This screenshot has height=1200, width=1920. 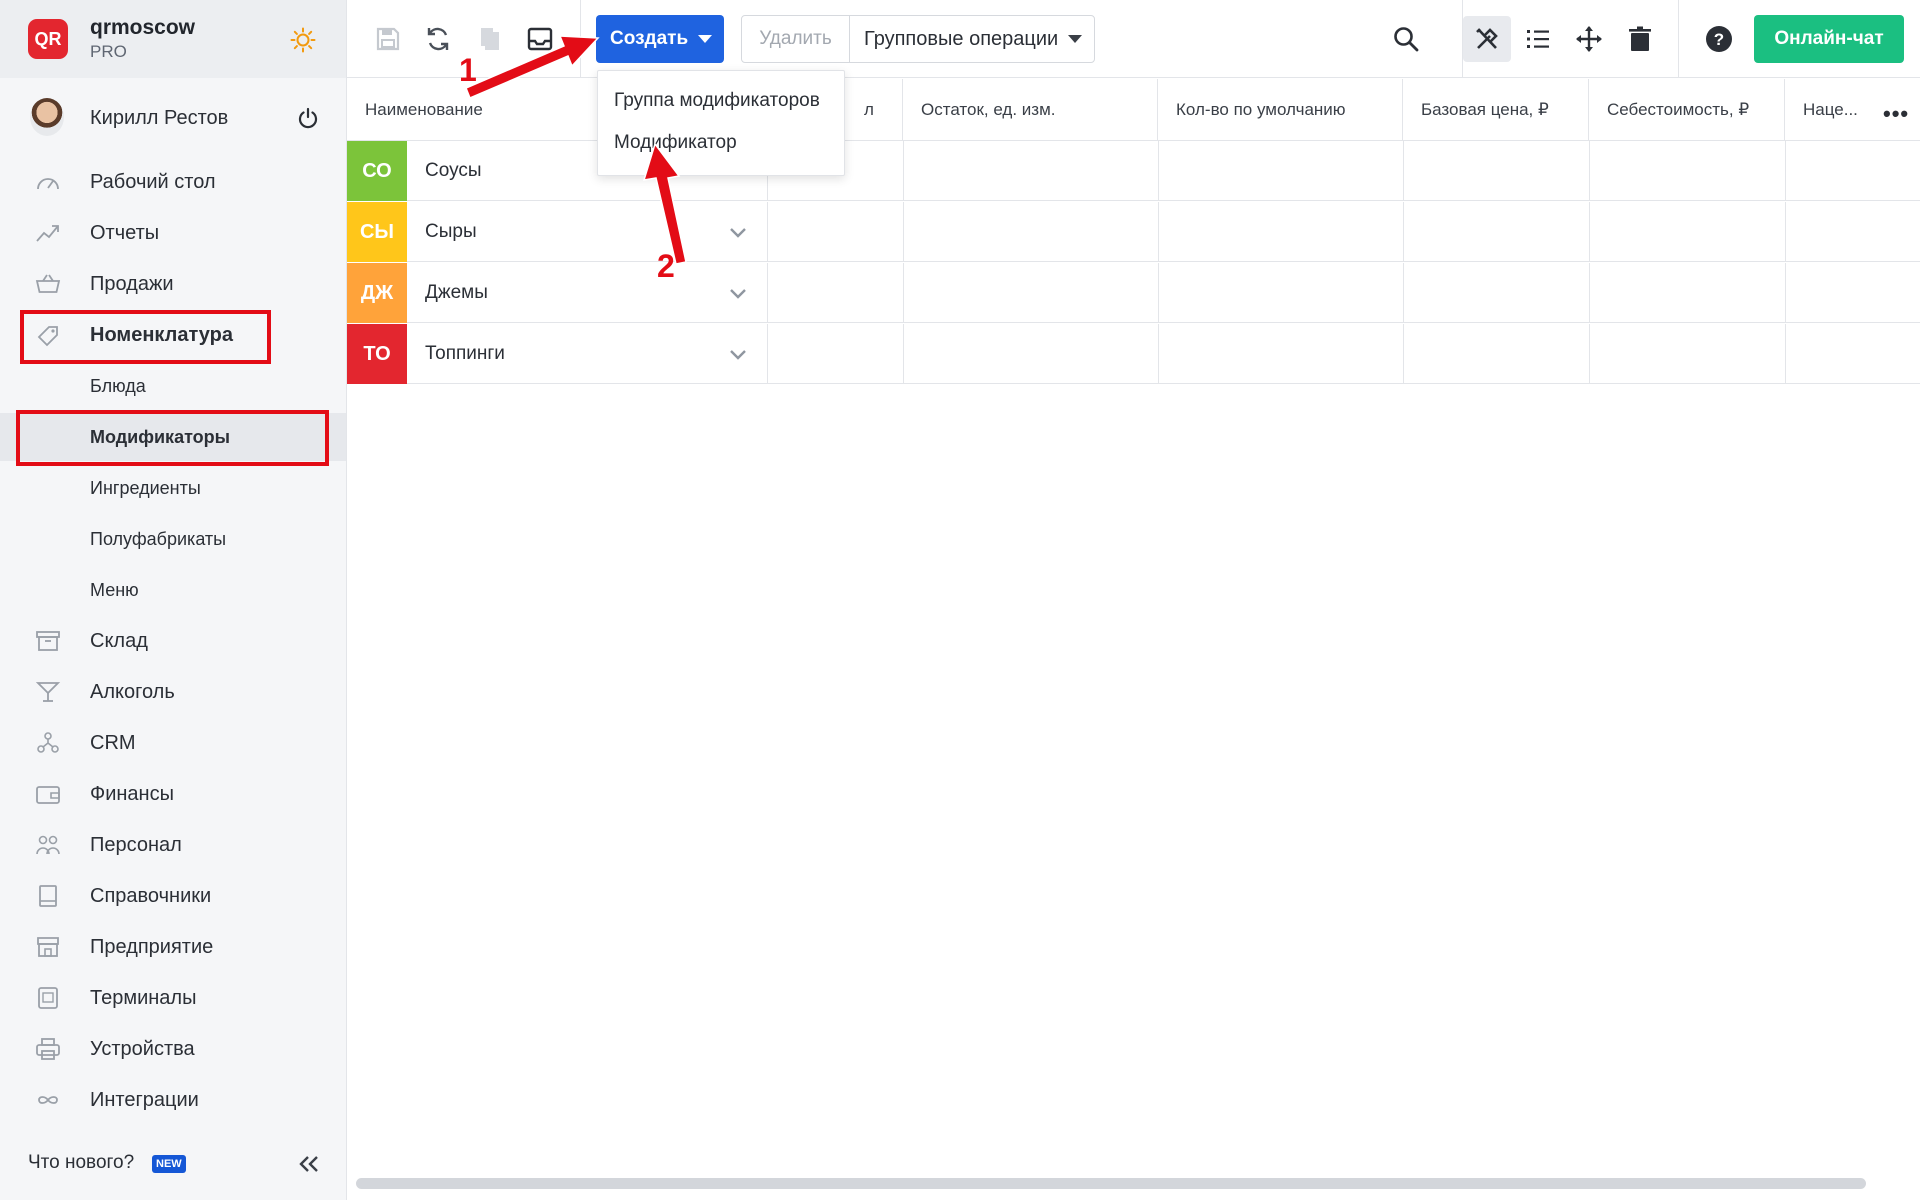 What do you see at coordinates (1133, 171) in the screenshot?
I see `table-row: СО Соусы` at bounding box center [1133, 171].